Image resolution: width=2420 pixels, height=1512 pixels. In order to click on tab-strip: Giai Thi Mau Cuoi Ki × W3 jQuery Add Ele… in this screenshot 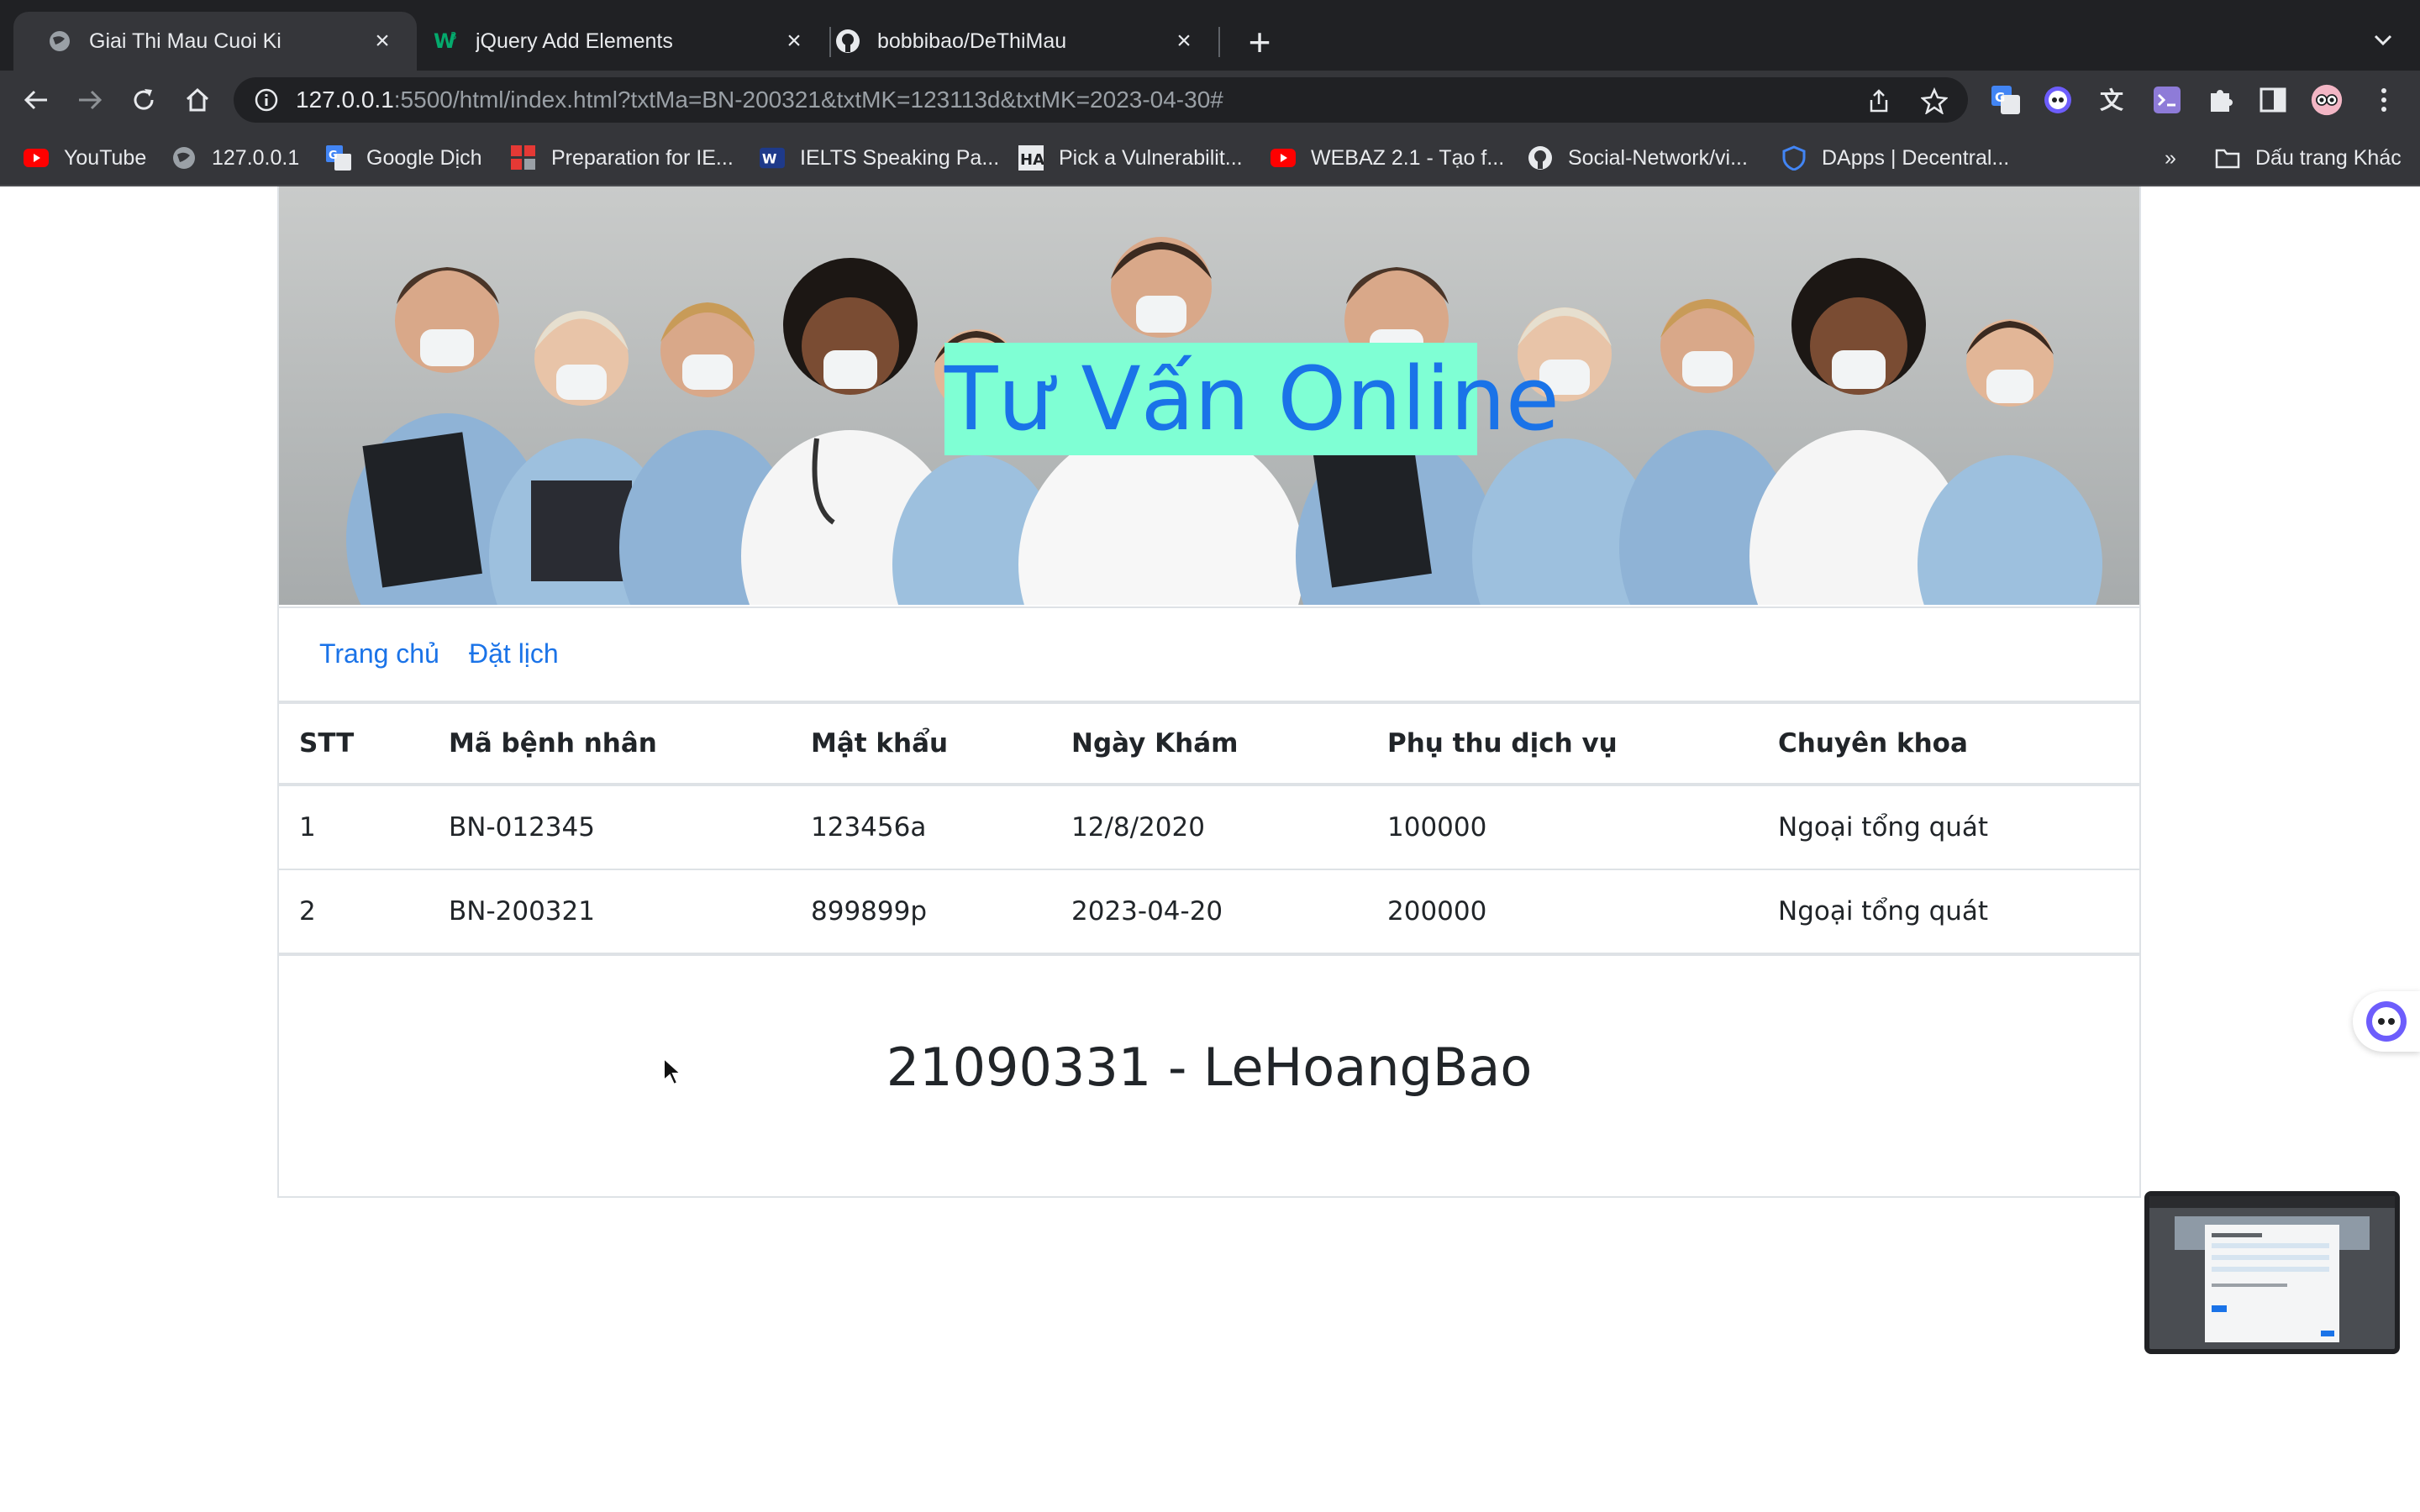, I will do `click(1210, 35)`.